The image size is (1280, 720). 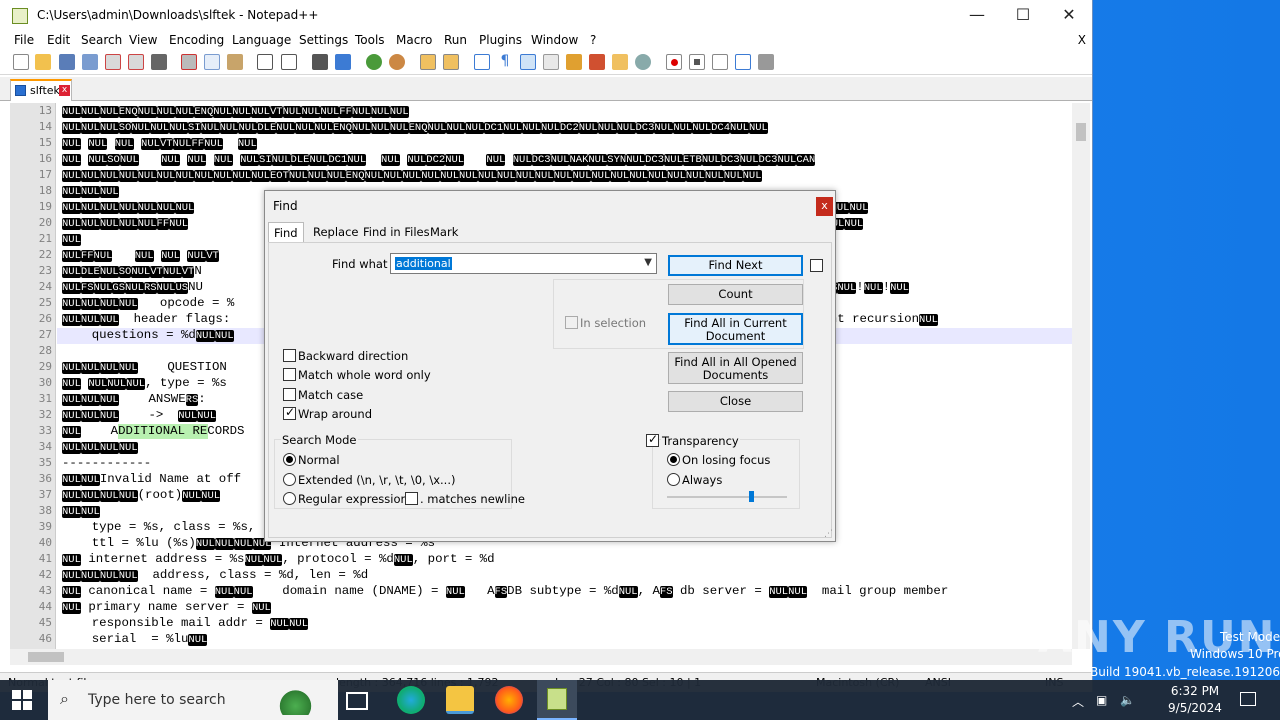 I want to click on sync-vertical-icon, so click(x=428, y=62).